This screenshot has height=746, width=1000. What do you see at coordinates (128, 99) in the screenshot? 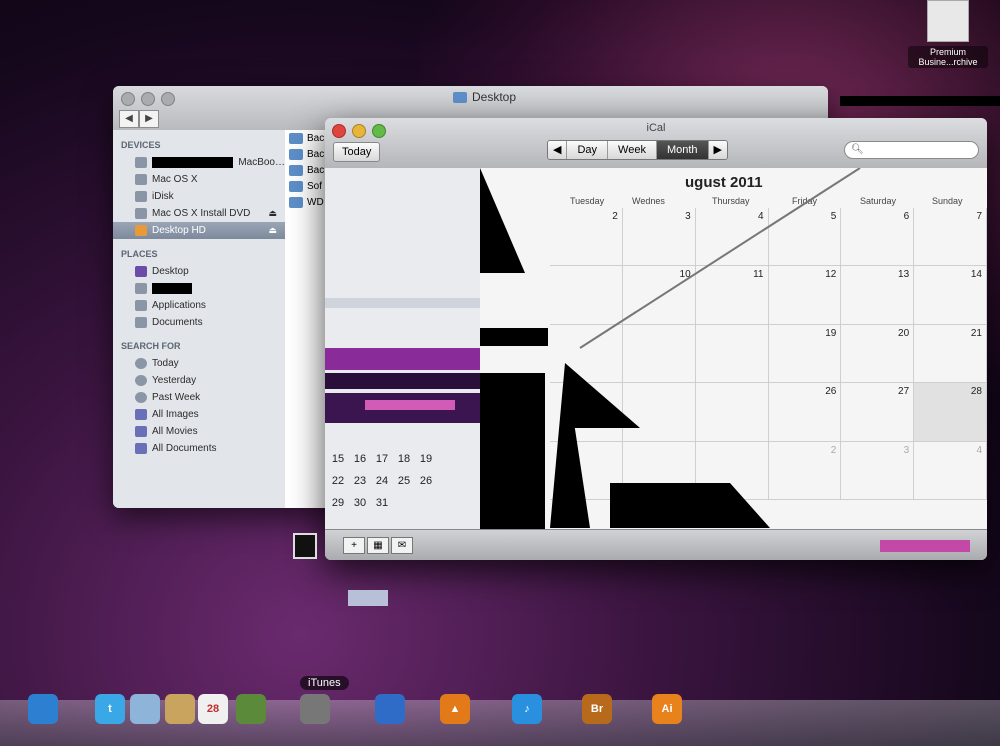
I see `close-button` at bounding box center [128, 99].